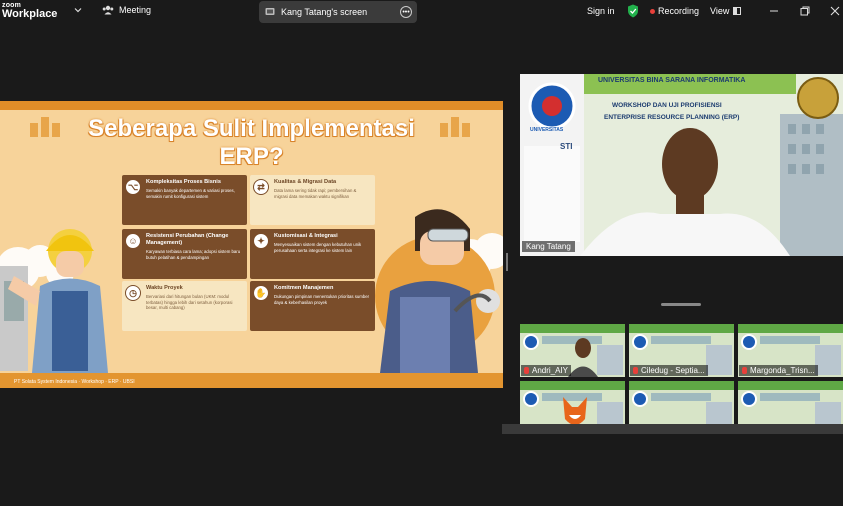  I want to click on view-layout-icon, so click(737, 11).